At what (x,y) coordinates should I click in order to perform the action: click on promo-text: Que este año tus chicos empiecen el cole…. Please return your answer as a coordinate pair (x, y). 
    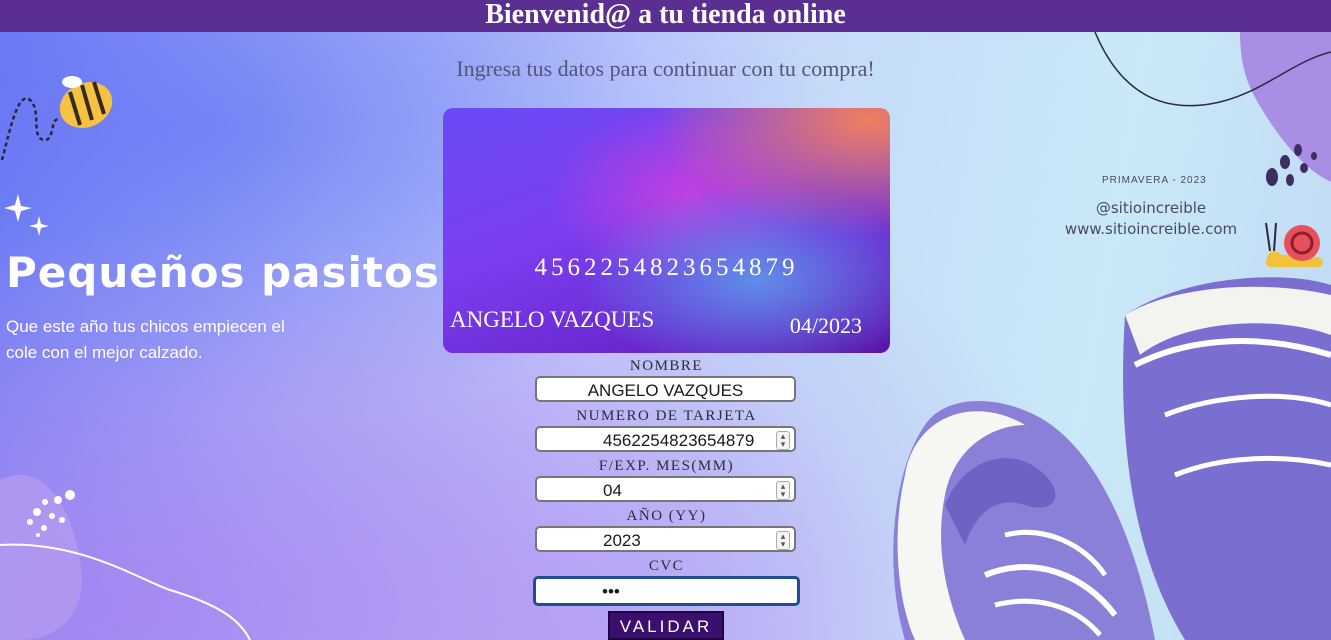
    Looking at the image, I should click on (145, 339).